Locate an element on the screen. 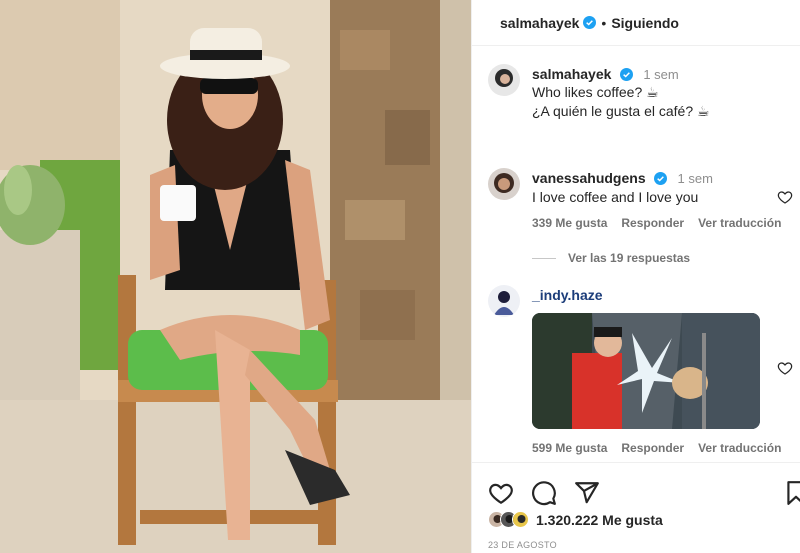 This screenshot has width=800, height=553. comment-1-reply-button: Responder is located at coordinates (652, 223).